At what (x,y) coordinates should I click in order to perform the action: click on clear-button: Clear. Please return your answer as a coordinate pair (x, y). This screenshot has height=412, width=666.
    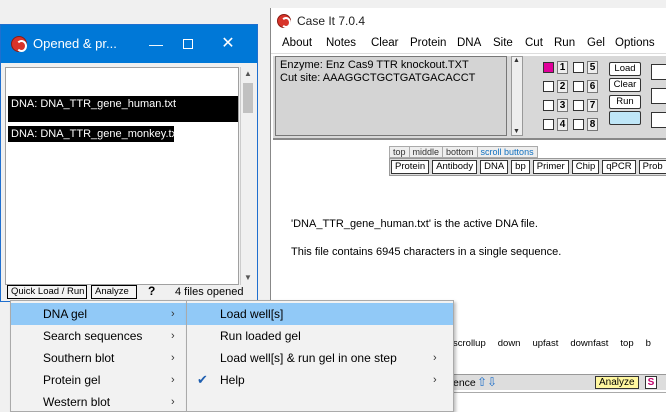
    Looking at the image, I should click on (625, 85).